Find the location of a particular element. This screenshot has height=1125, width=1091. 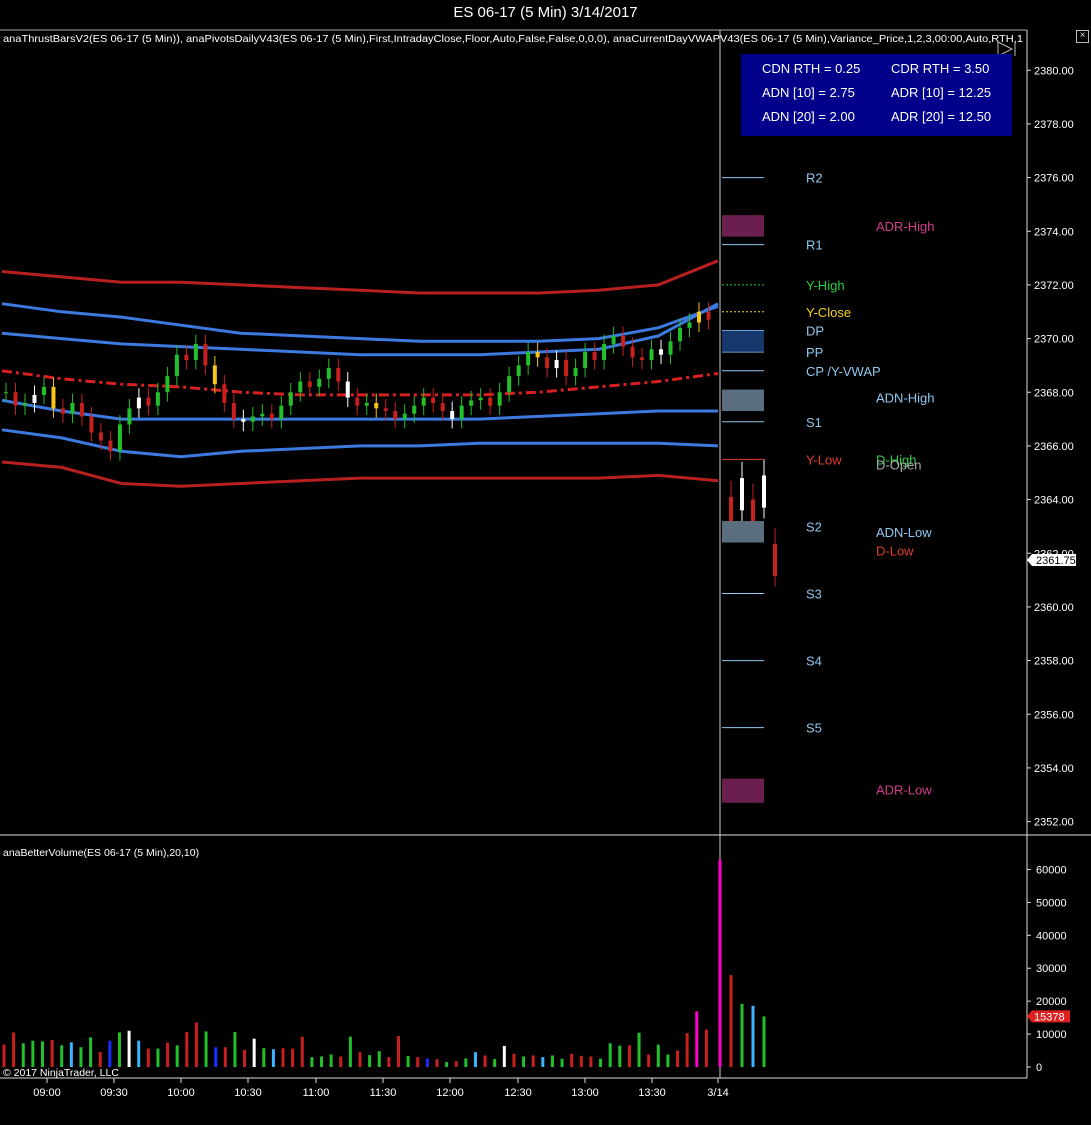

volume-tick-label: 0 is located at coordinates (1039, 1068).